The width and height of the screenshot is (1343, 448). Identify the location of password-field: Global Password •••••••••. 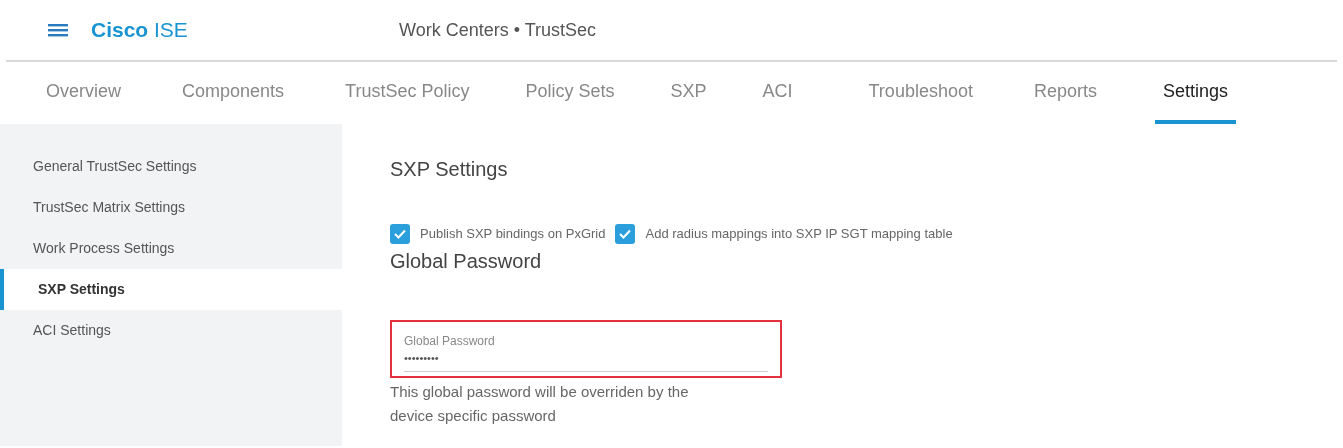
(586, 349).